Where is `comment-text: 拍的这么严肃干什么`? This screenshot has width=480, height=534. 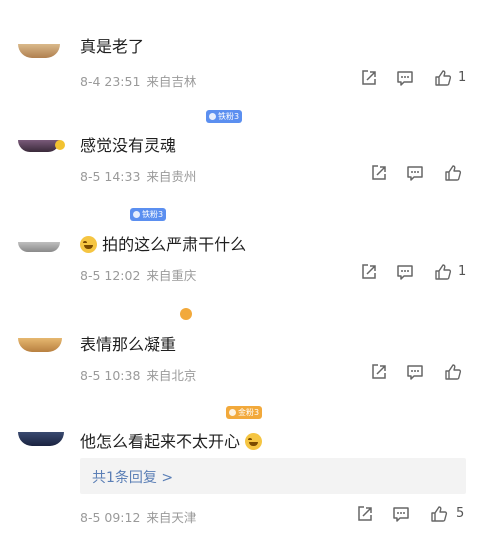 comment-text: 拍的这么严肃干什么 is located at coordinates (163, 243).